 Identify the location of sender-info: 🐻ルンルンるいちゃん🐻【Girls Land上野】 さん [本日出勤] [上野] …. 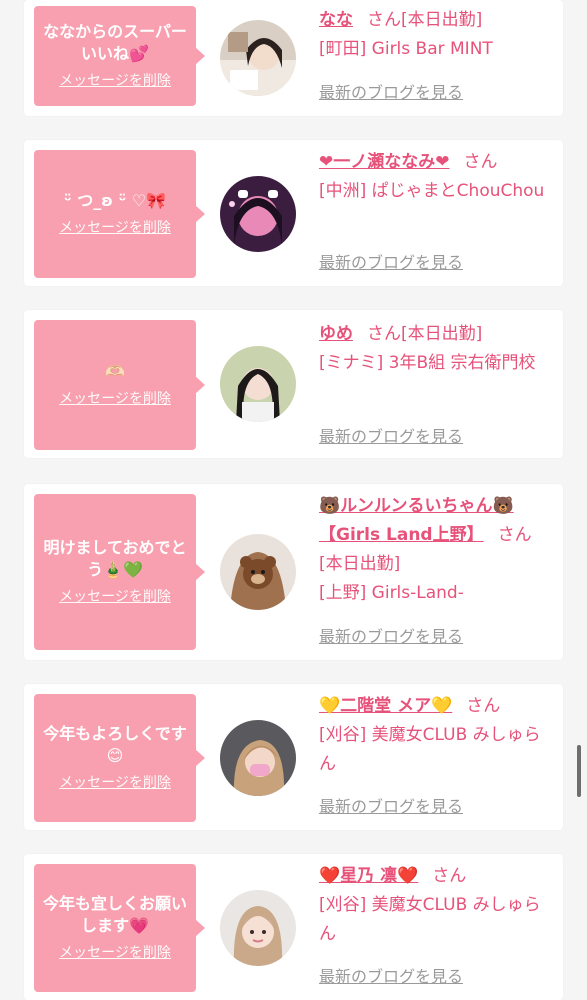
(437, 550).